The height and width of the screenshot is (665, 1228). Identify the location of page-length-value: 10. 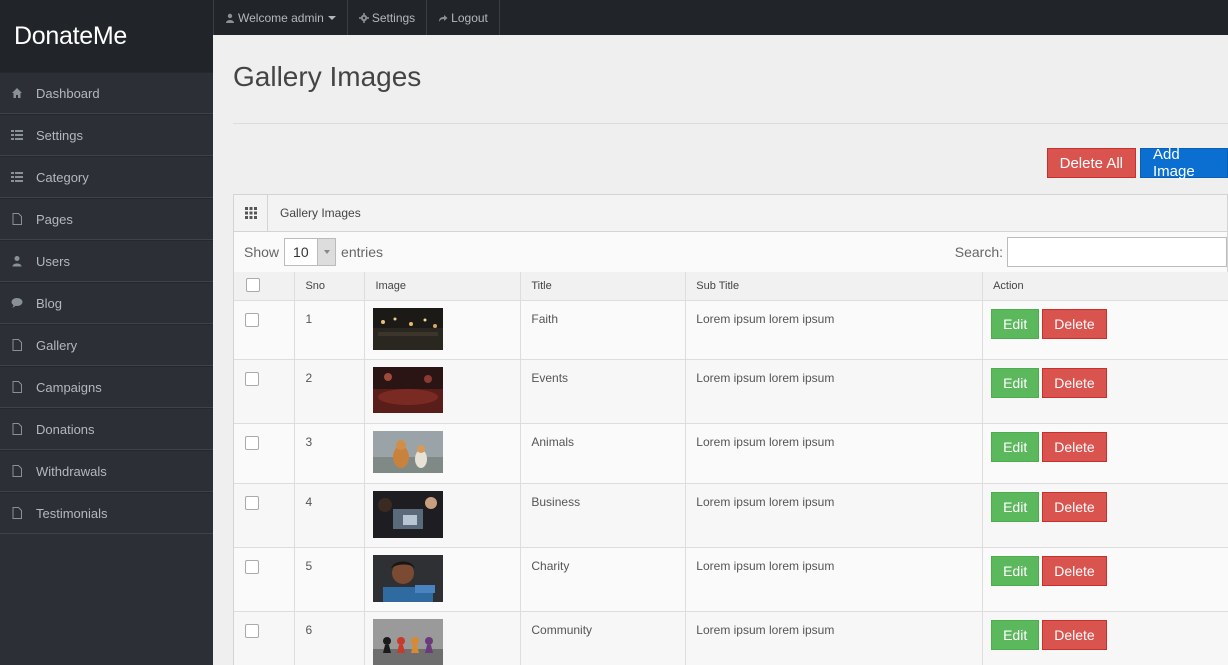
(301, 252).